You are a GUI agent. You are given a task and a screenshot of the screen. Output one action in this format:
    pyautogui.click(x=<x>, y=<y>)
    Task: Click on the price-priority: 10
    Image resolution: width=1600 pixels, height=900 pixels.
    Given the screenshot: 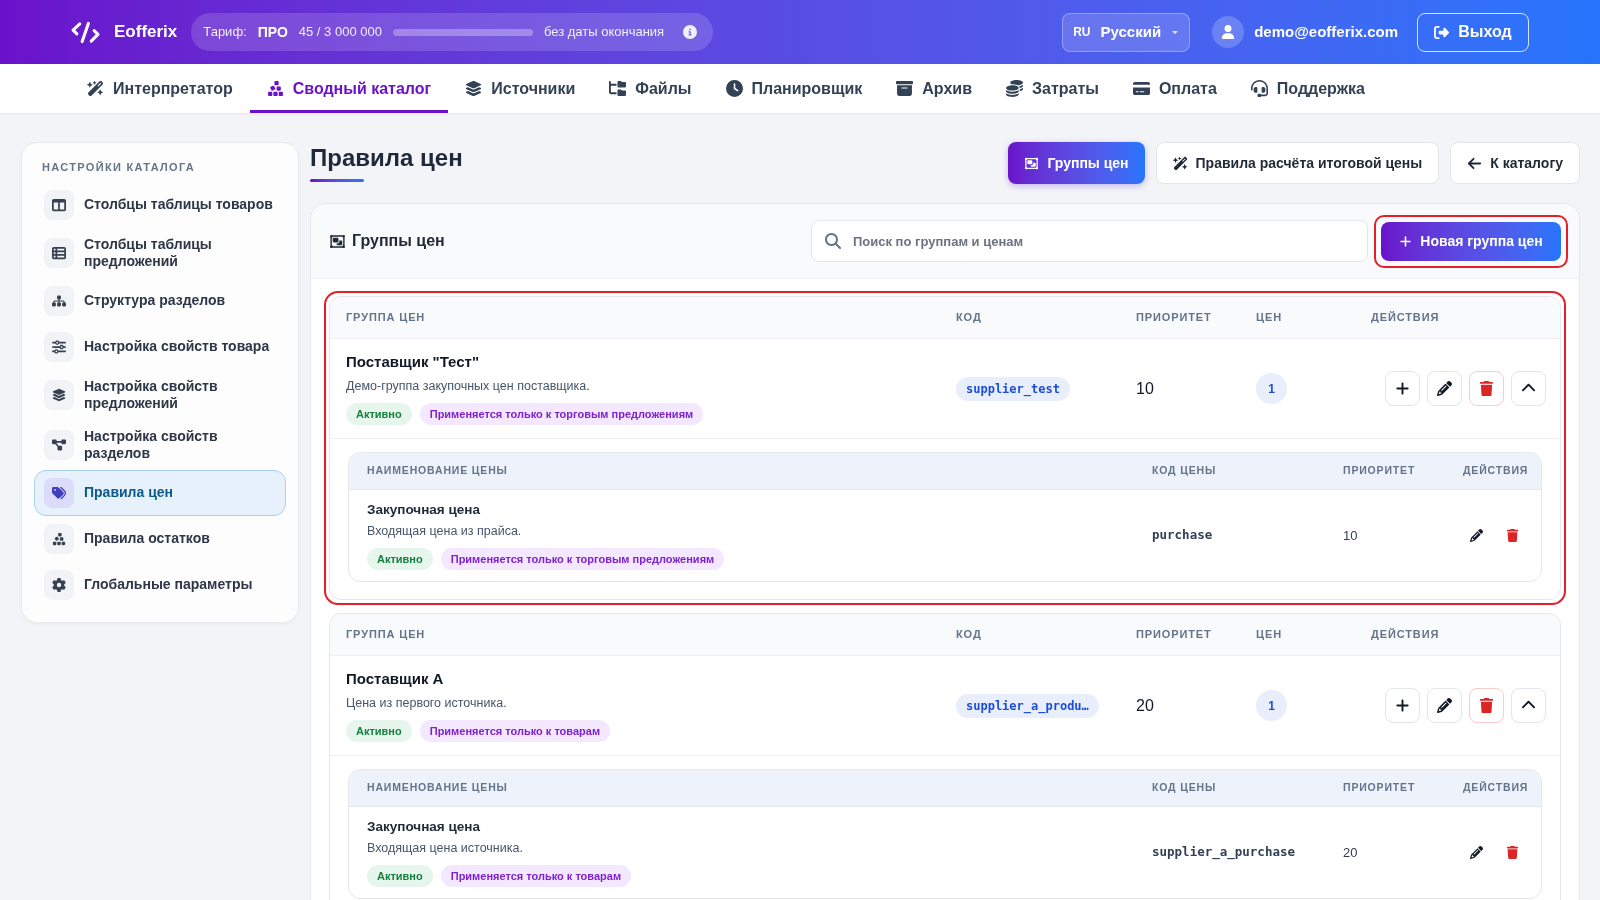 What is the action you would take?
    pyautogui.click(x=1351, y=535)
    